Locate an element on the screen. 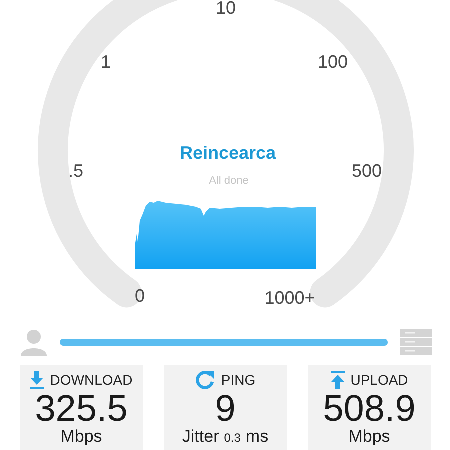 The image size is (450, 450). upload-icon is located at coordinates (337, 380).